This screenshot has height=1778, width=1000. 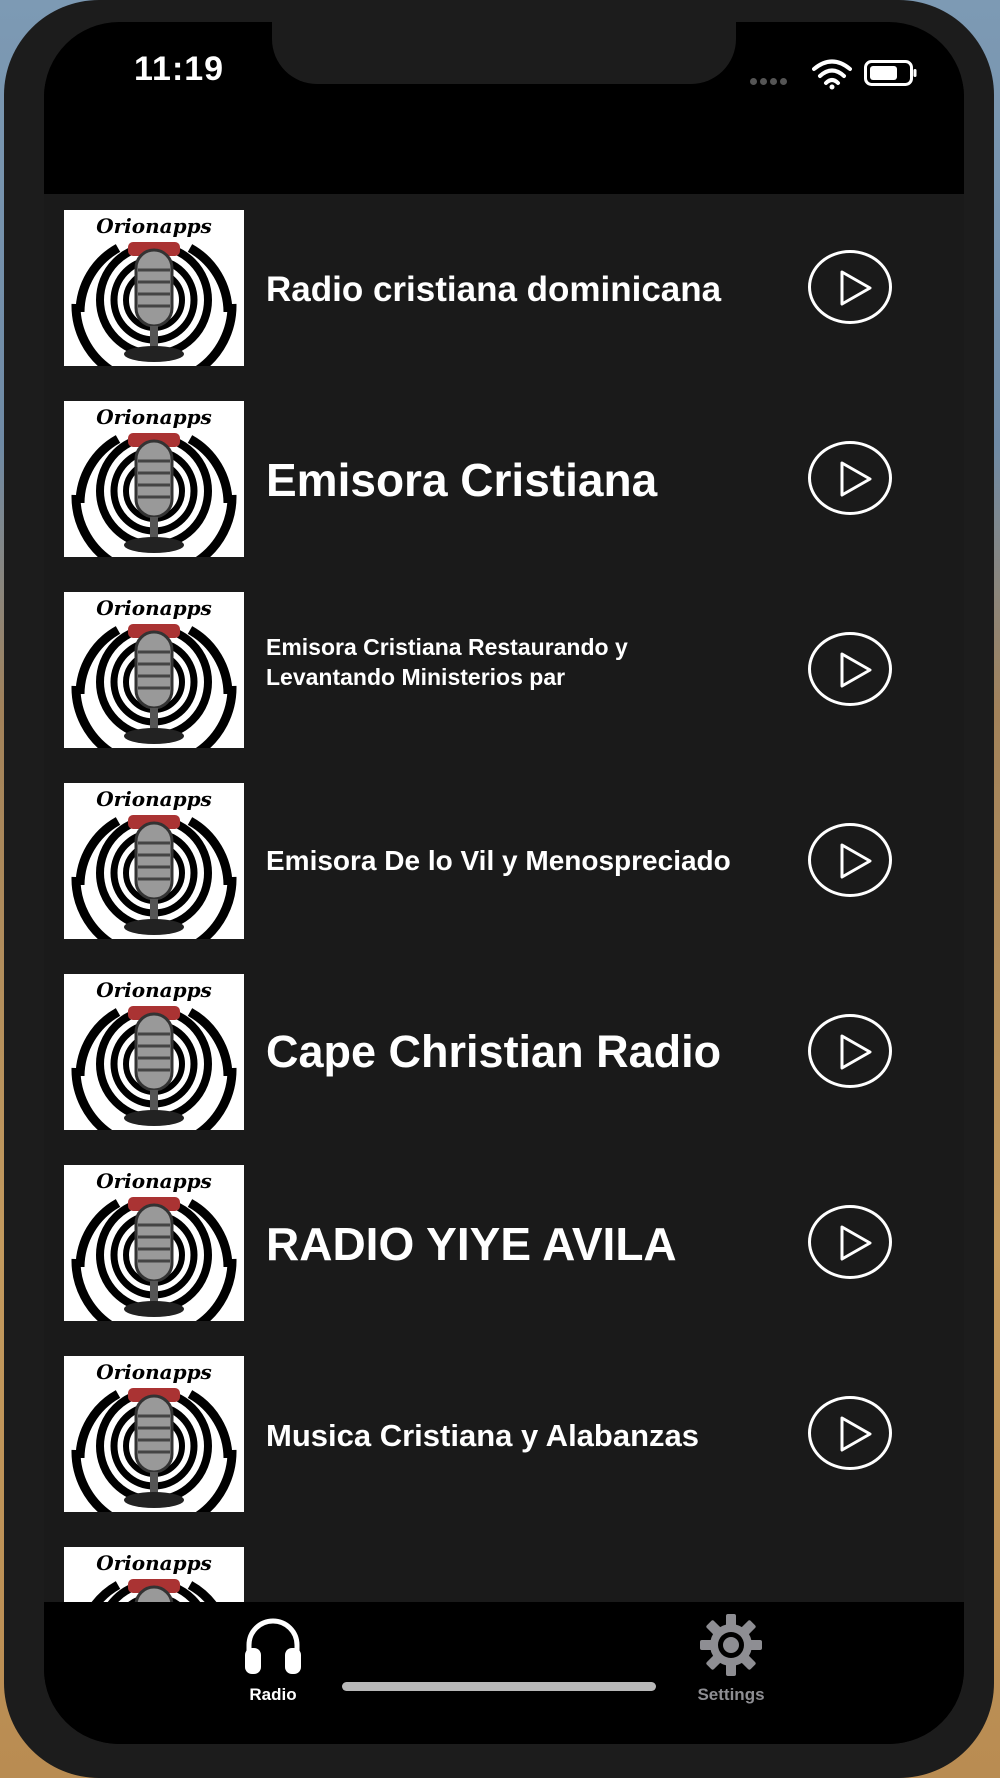 What do you see at coordinates (416, 677) in the screenshot?
I see `station-title-line-2: Levantando Ministerios par` at bounding box center [416, 677].